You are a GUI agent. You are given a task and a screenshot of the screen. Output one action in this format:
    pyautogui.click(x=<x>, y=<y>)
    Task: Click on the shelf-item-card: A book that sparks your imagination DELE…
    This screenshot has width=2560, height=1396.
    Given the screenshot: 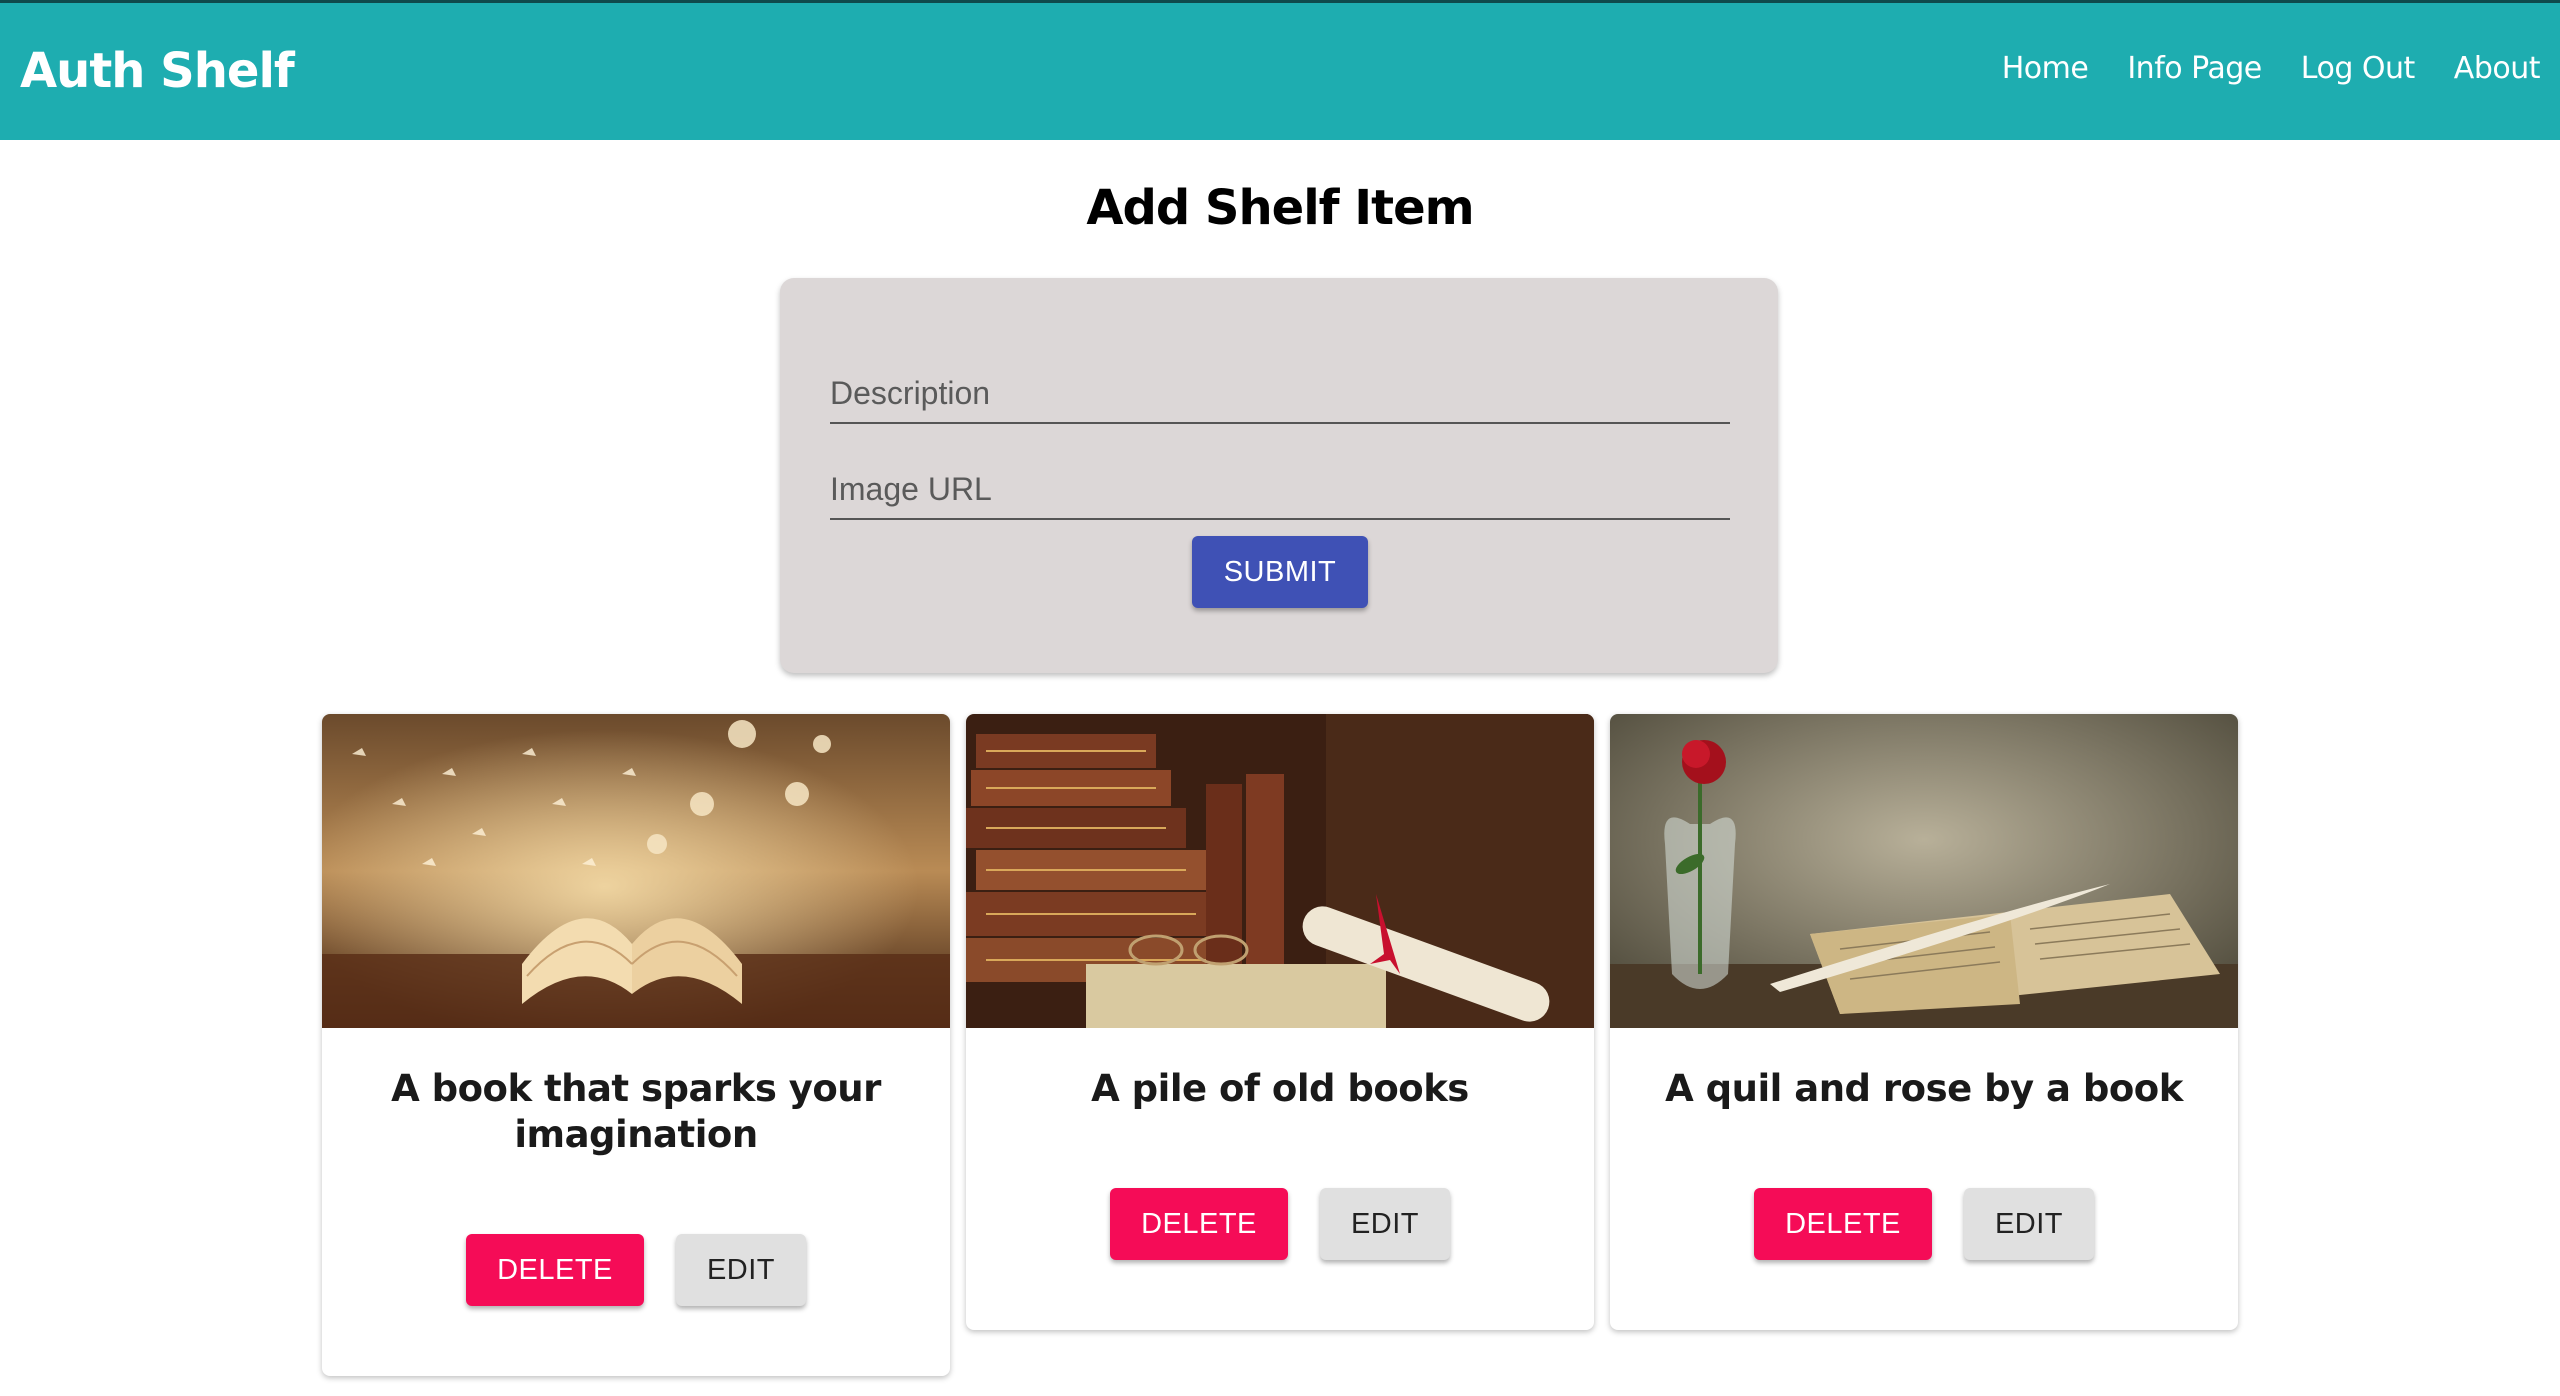 What is the action you would take?
    pyautogui.click(x=636, y=1045)
    